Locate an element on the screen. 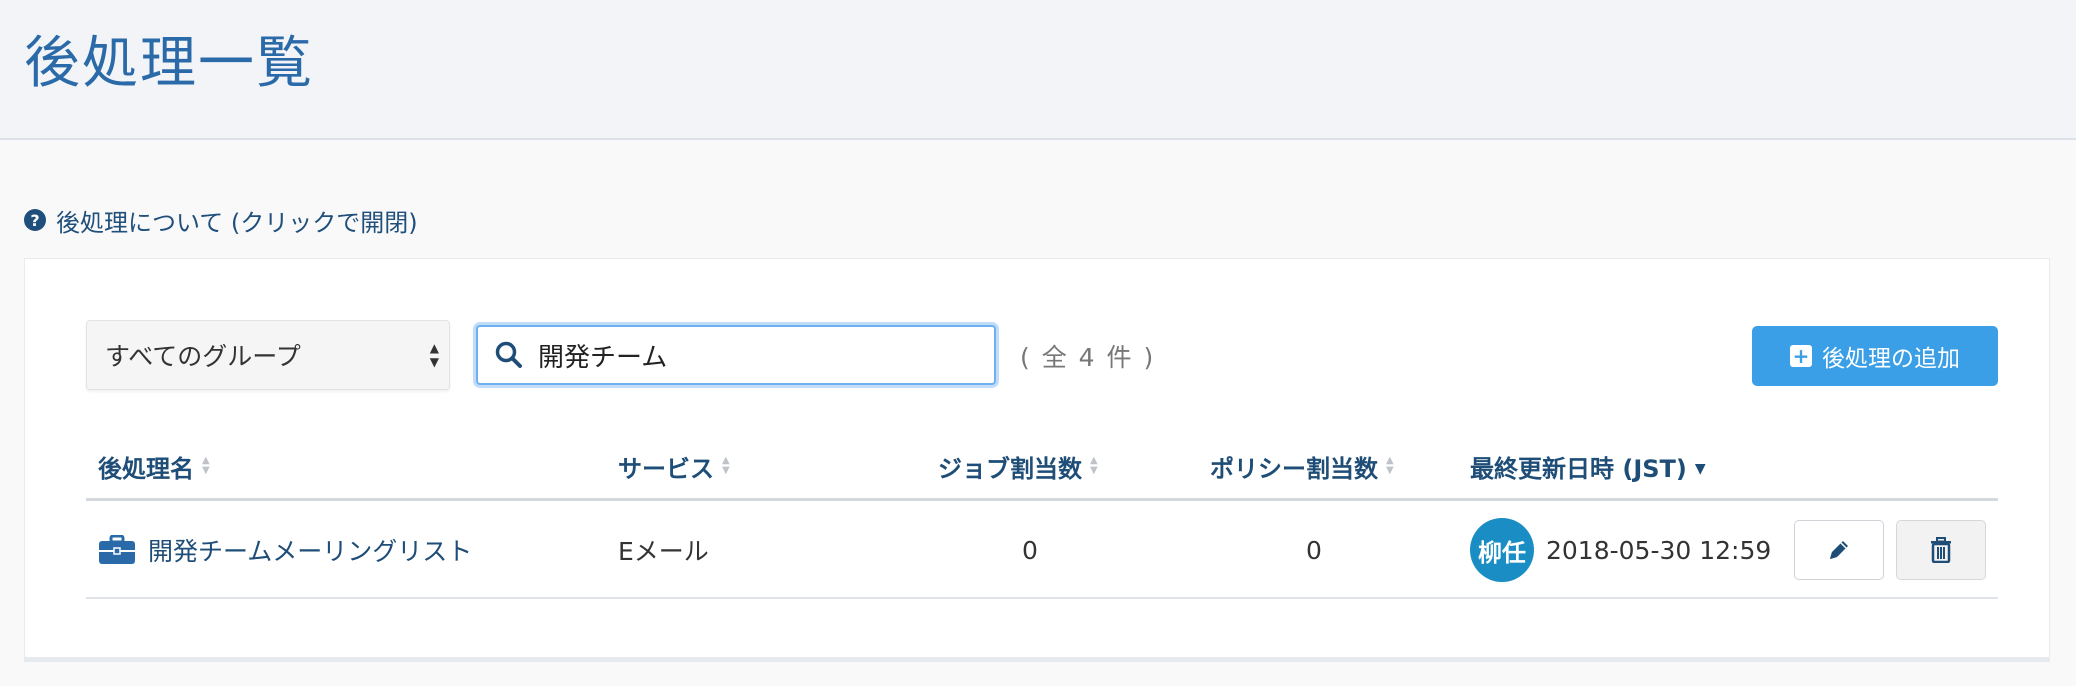  delete-button is located at coordinates (1941, 550).